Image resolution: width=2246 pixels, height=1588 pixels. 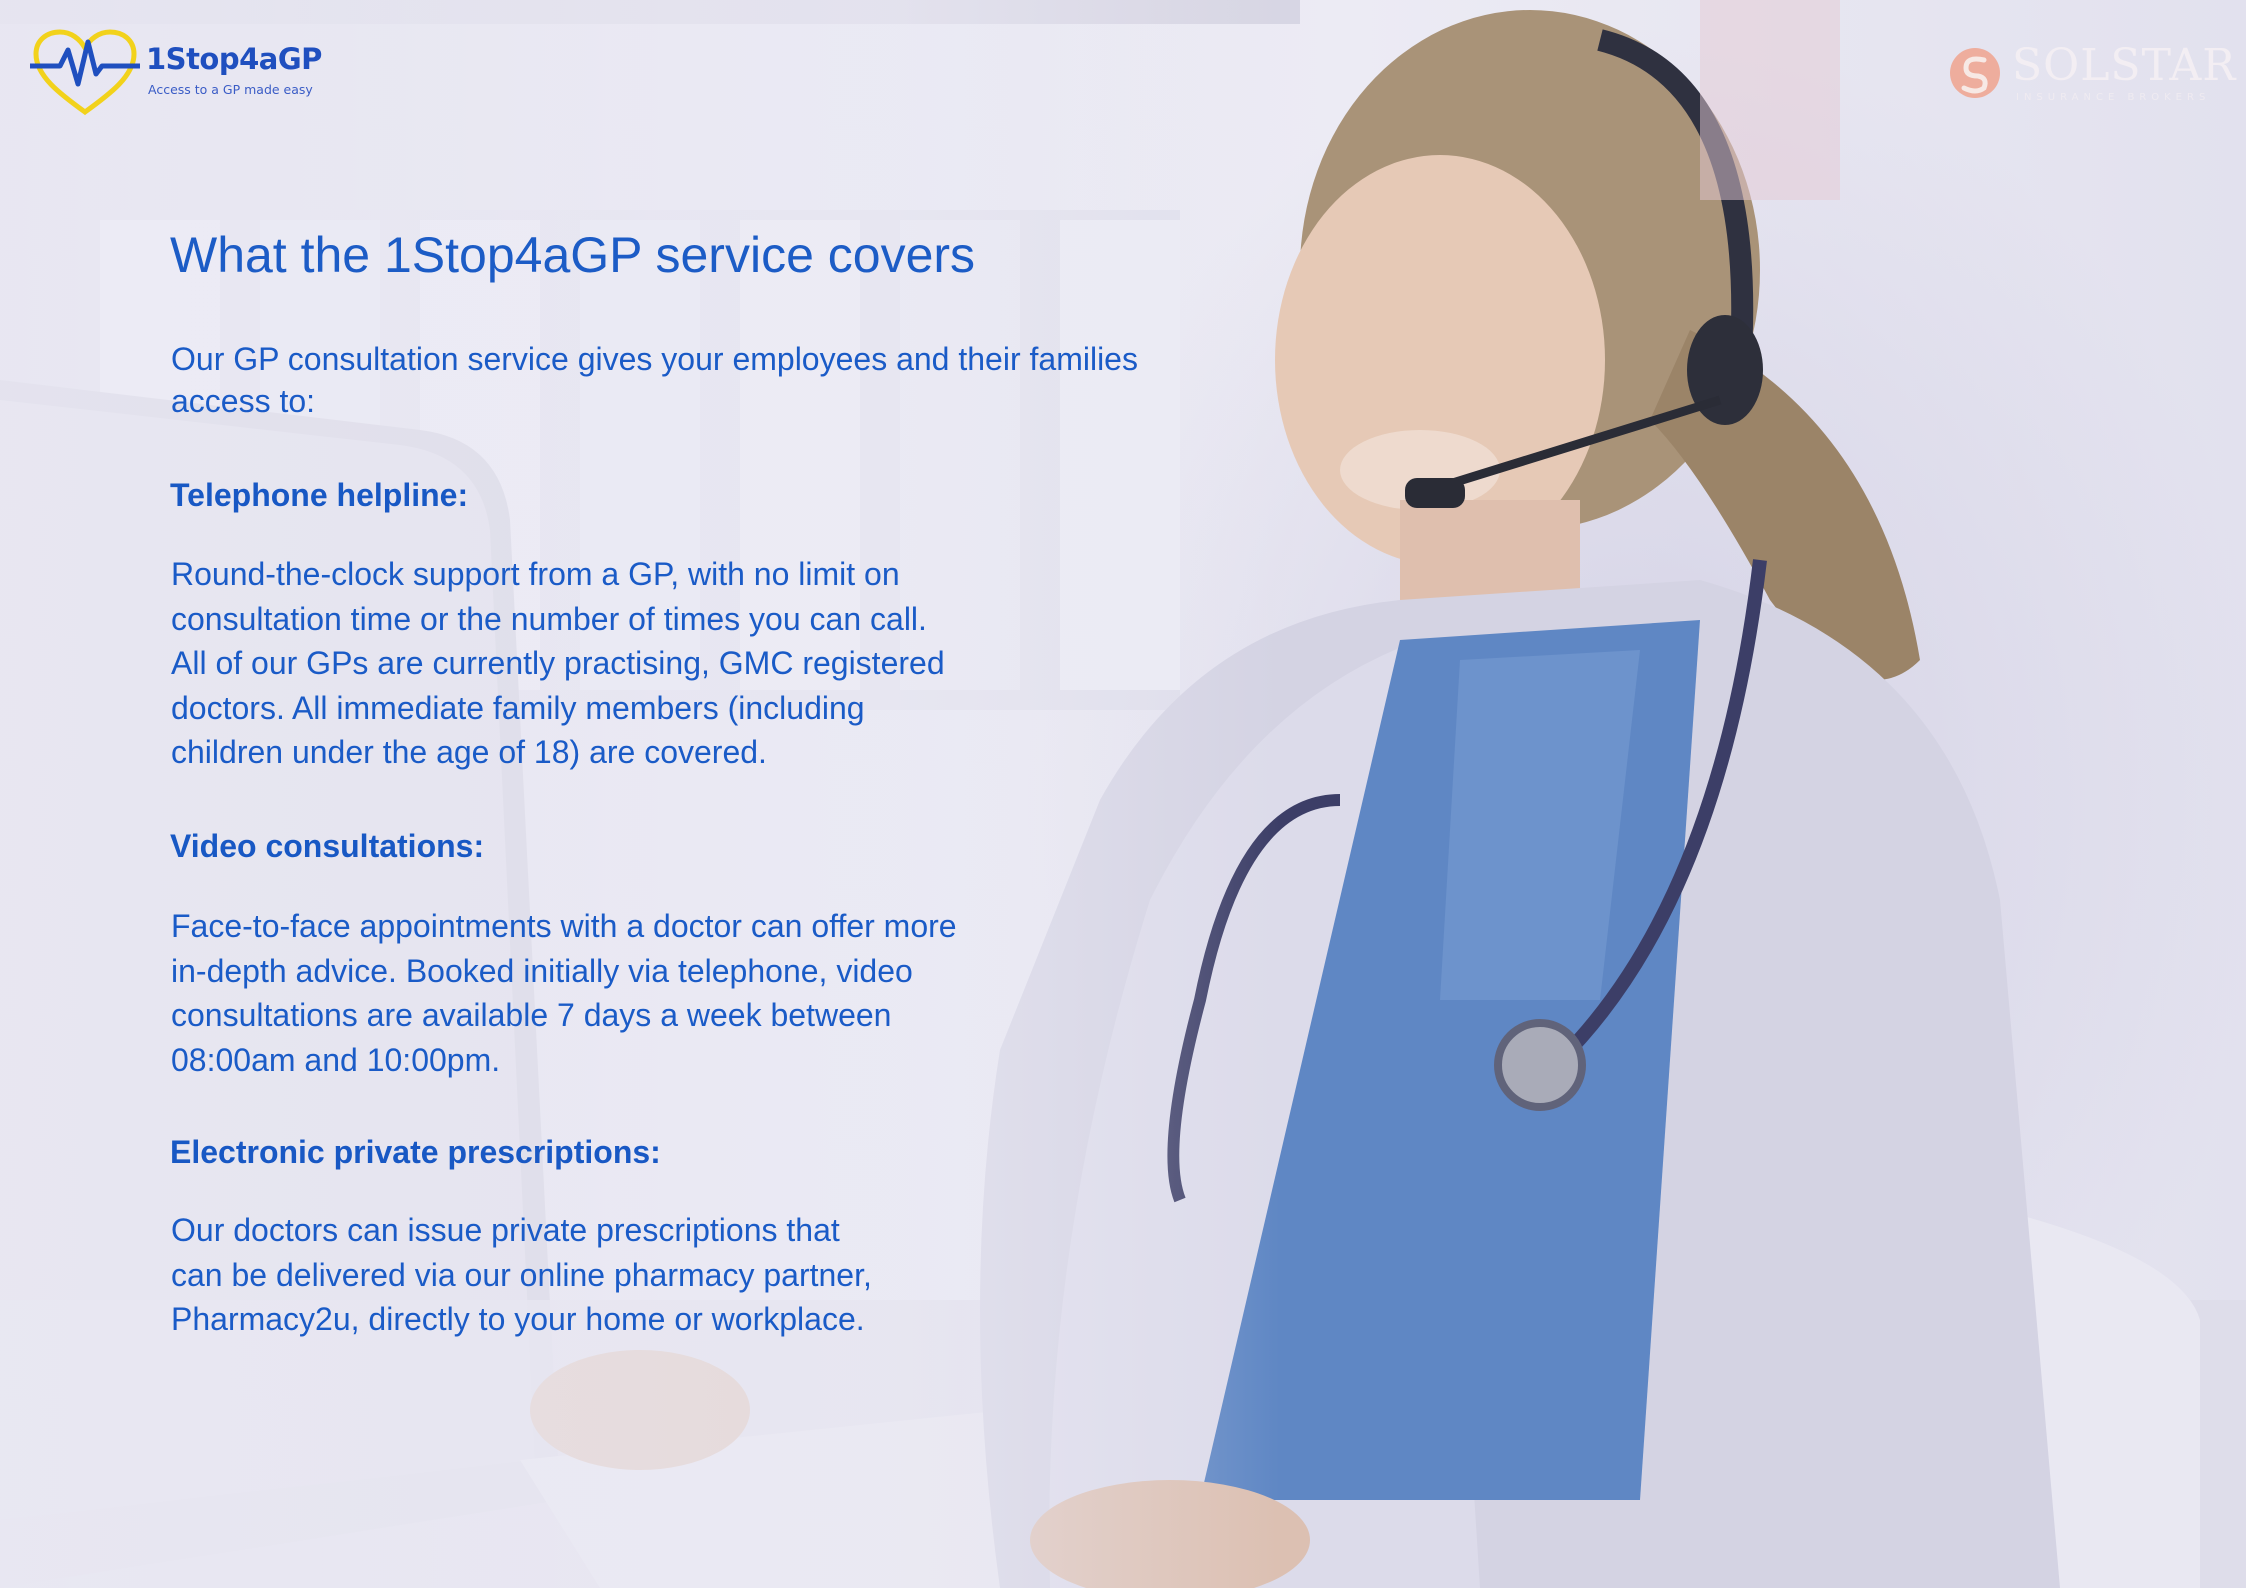 I want to click on section-heading-prescriptions: Electronic private prescriptions:, so click(x=415, y=1152).